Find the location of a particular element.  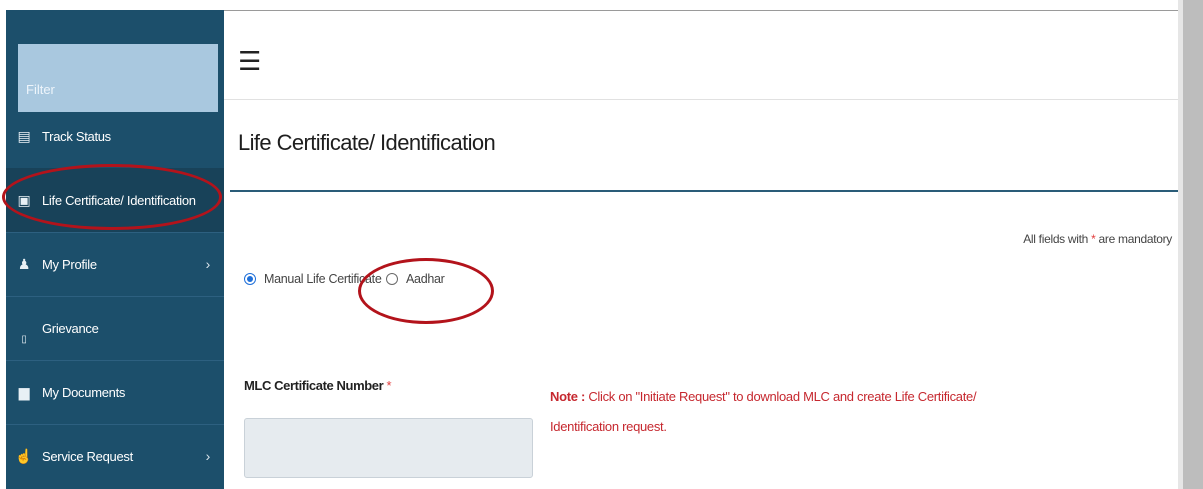

top-header is located at coordinates (701, 55).